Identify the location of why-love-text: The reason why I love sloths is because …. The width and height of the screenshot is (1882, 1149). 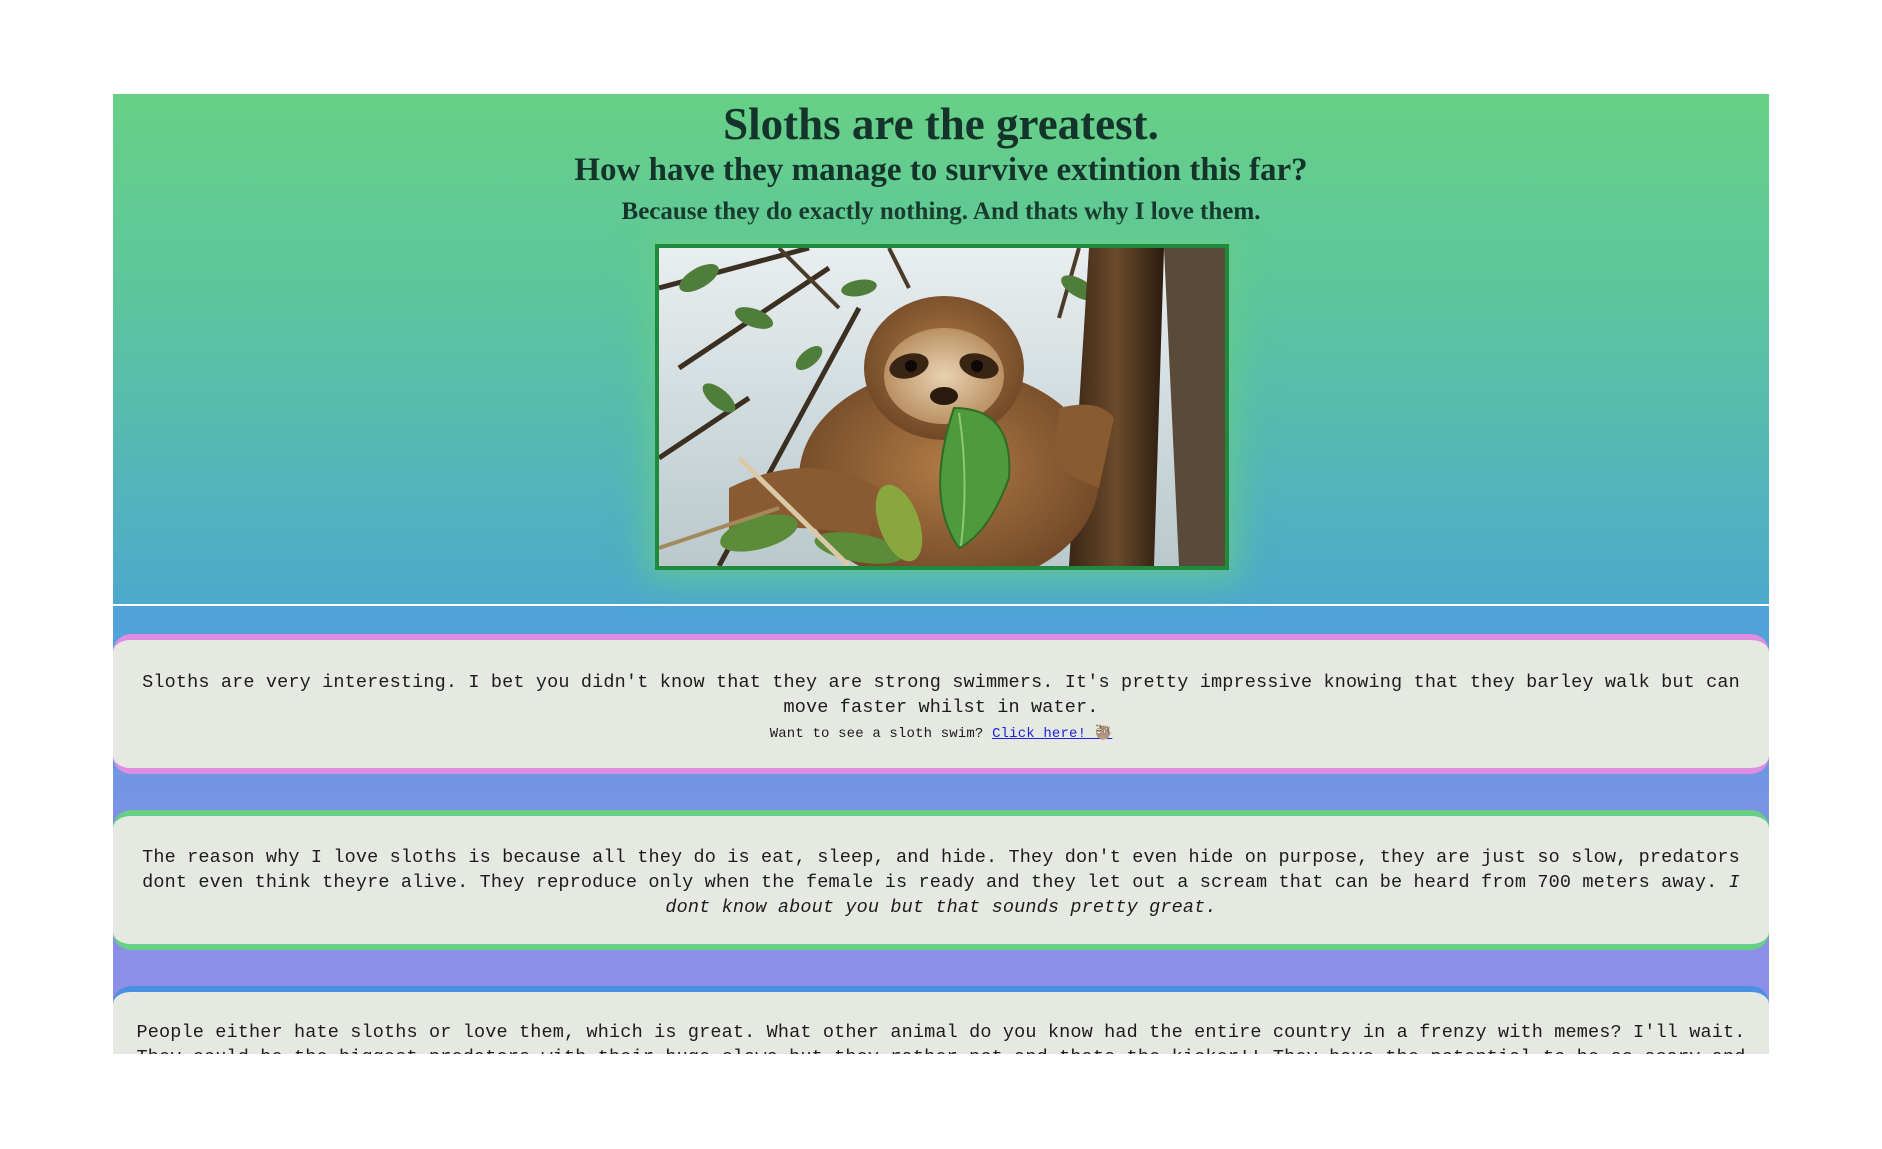
(941, 870).